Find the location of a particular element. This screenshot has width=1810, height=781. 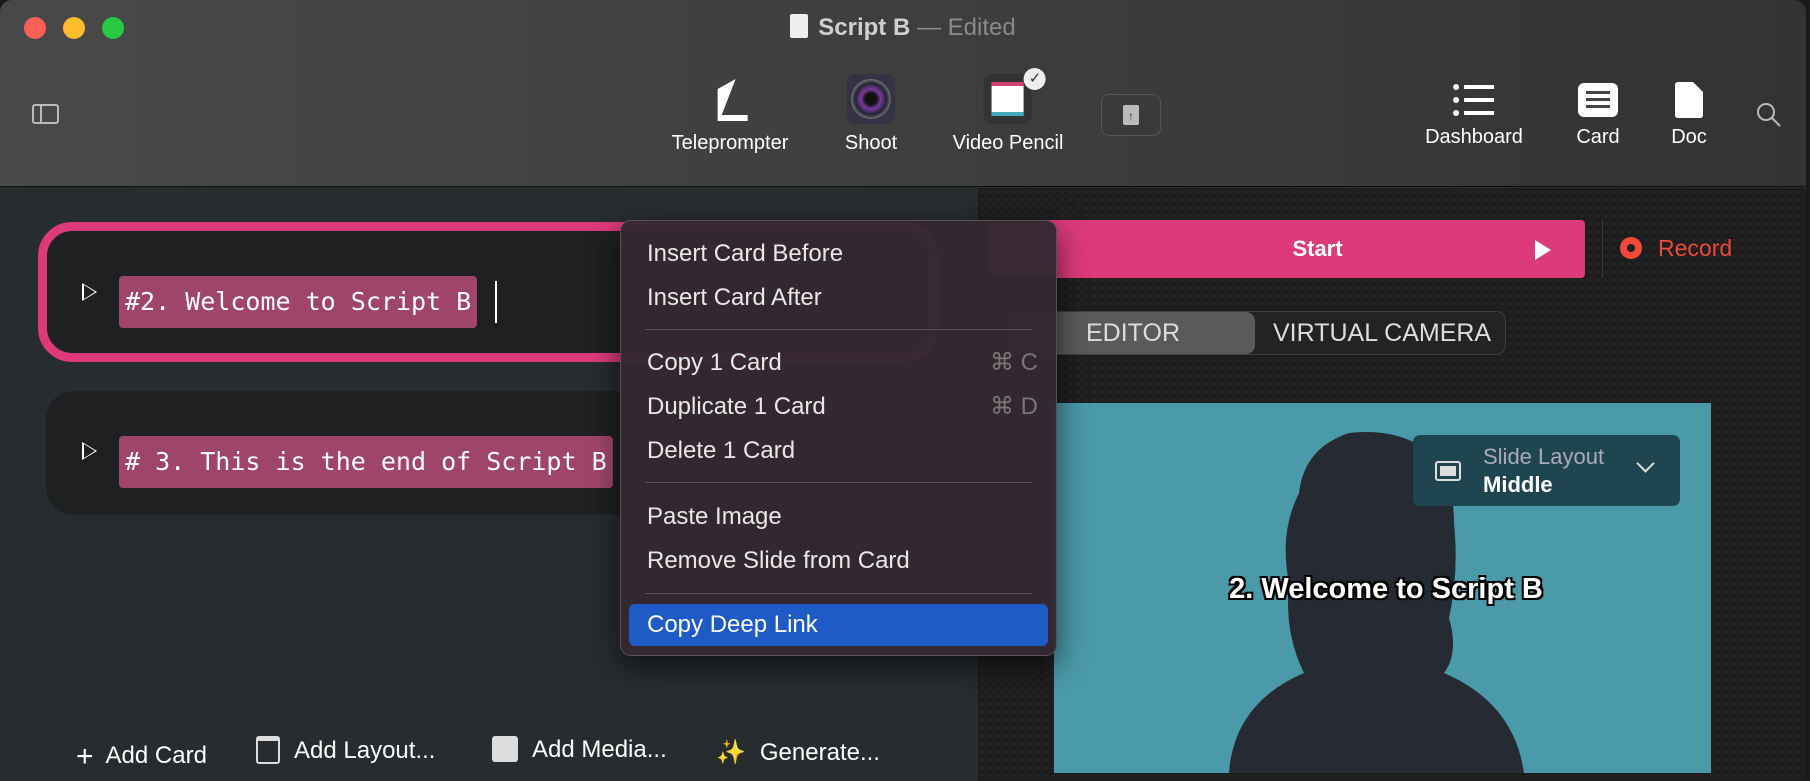

teleprompter-button: Teleprompter is located at coordinates (730, 114).